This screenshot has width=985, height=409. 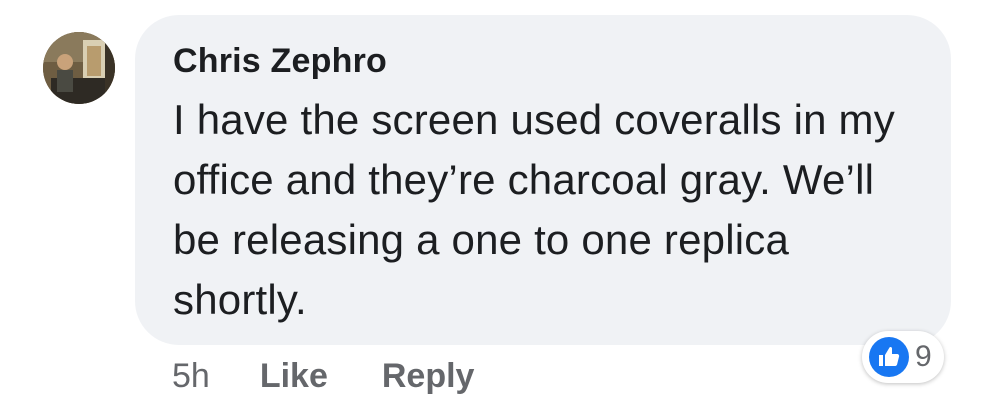 What do you see at coordinates (191, 376) in the screenshot?
I see `comment-timestamp: 5h` at bounding box center [191, 376].